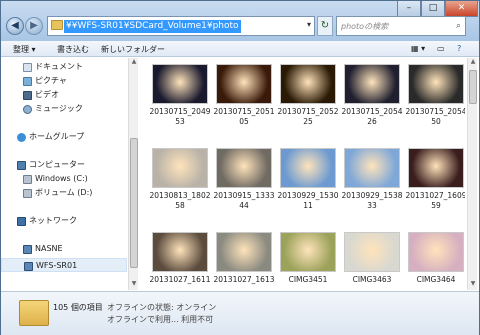 The height and width of the screenshot is (335, 480). I want to click on new-folder-button: 新しいフォルダー, so click(133, 49).